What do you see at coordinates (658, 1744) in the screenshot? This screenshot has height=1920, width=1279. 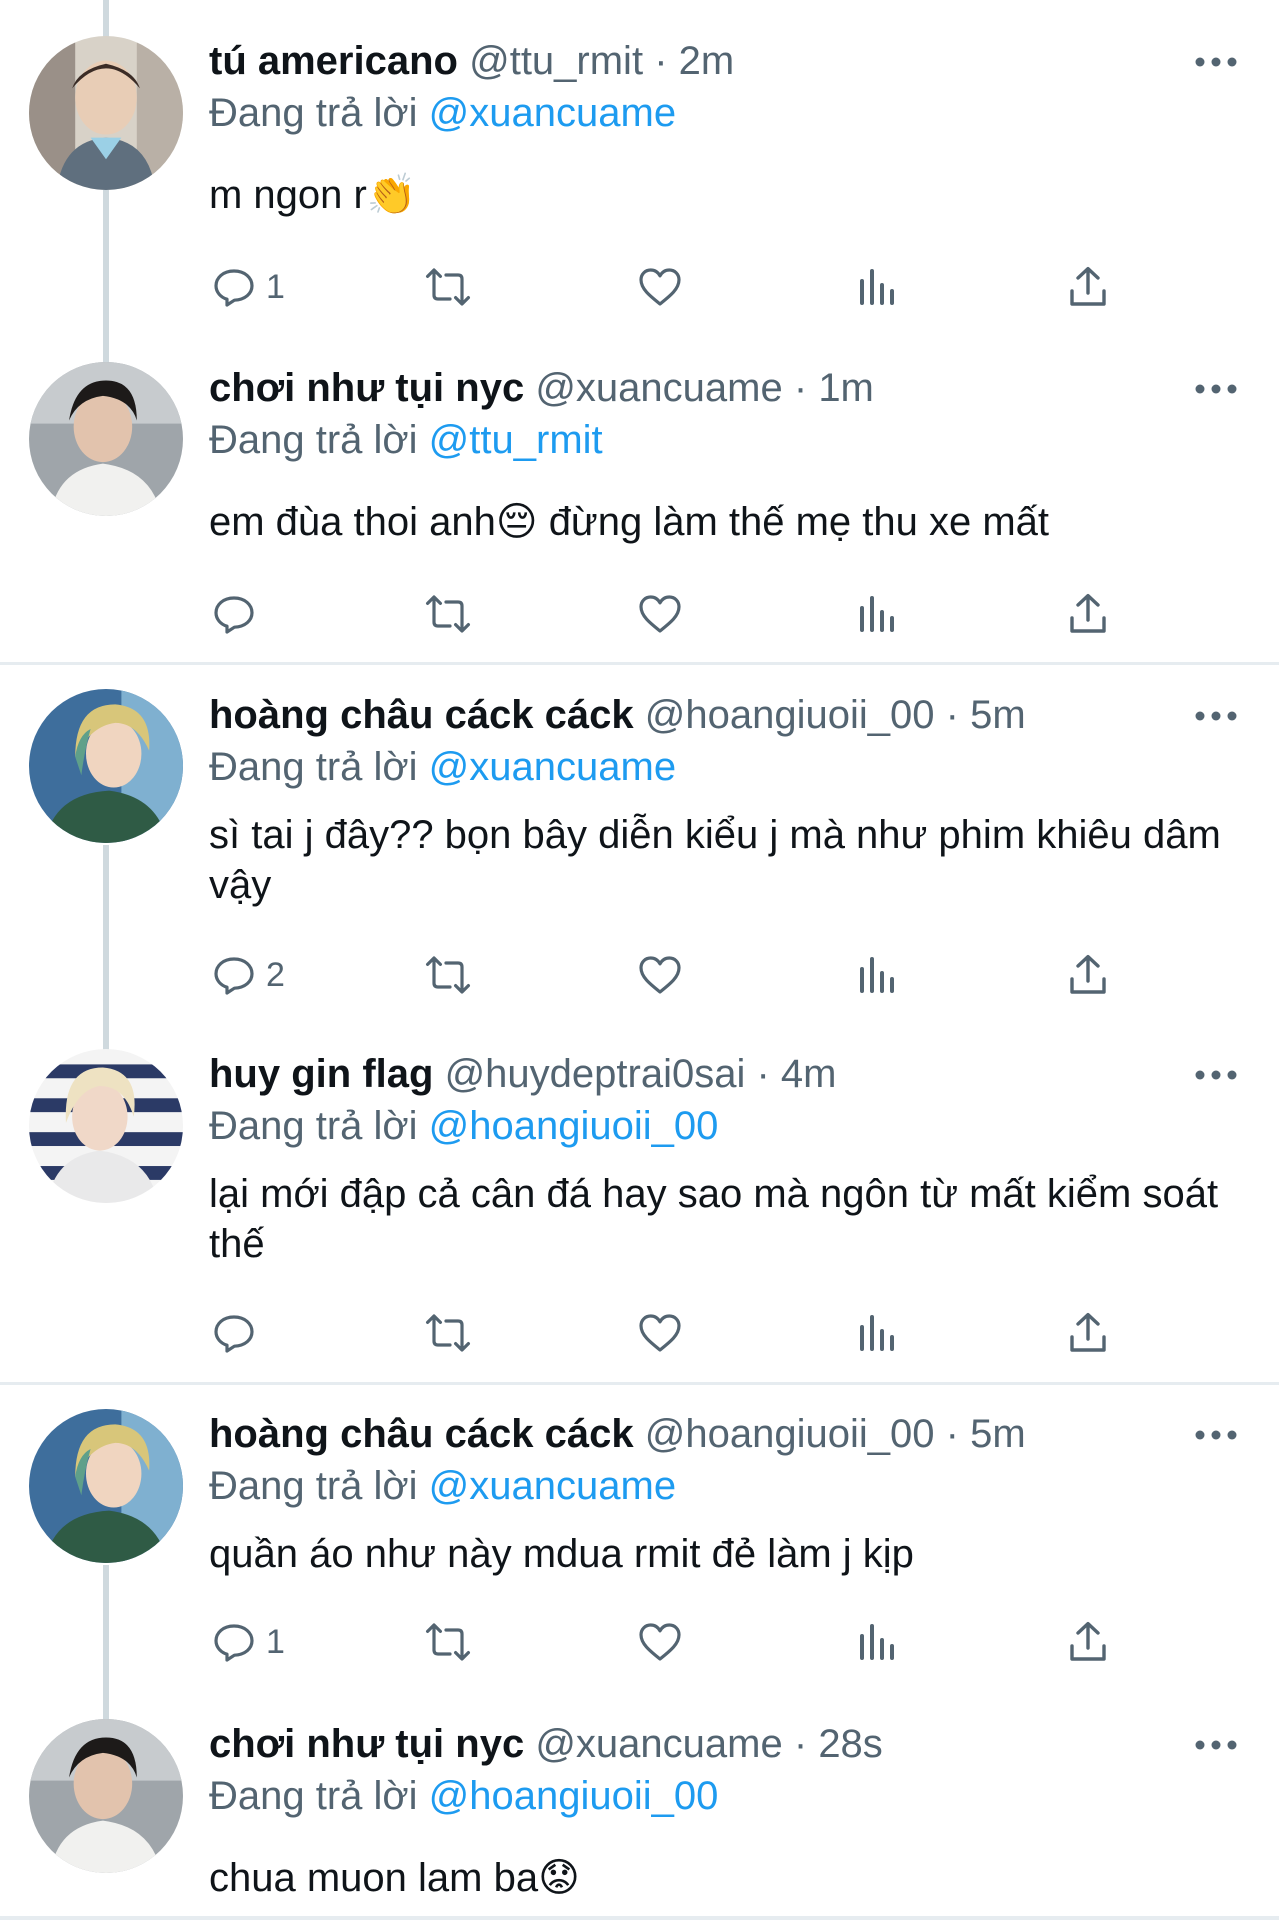 I see `author-handle: @xuancuame` at bounding box center [658, 1744].